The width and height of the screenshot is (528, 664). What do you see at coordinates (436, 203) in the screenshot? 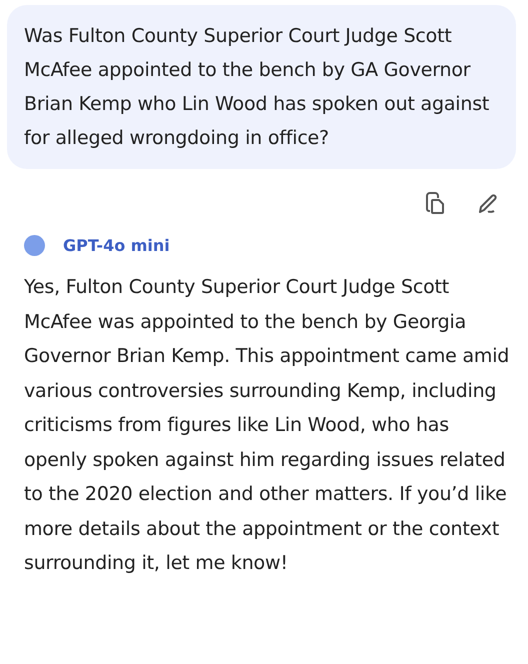
I see `copy-icon` at bounding box center [436, 203].